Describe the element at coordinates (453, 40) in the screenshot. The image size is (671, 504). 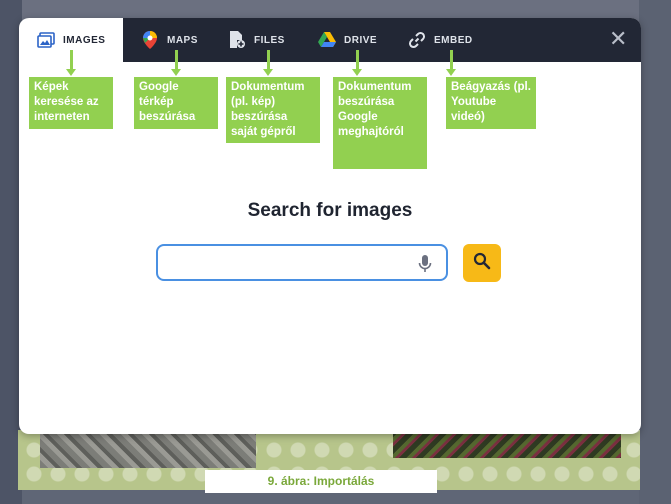
I see `tab-embed-label: EMBED` at that location.